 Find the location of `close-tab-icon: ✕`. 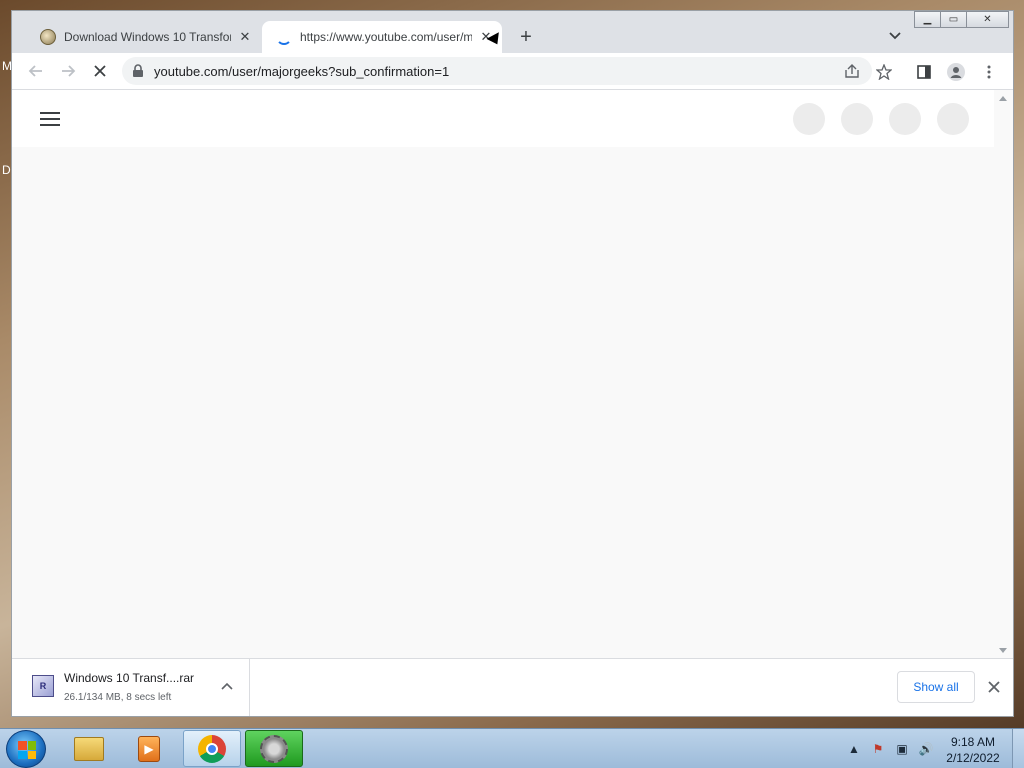

close-tab-icon: ✕ is located at coordinates (245, 37).